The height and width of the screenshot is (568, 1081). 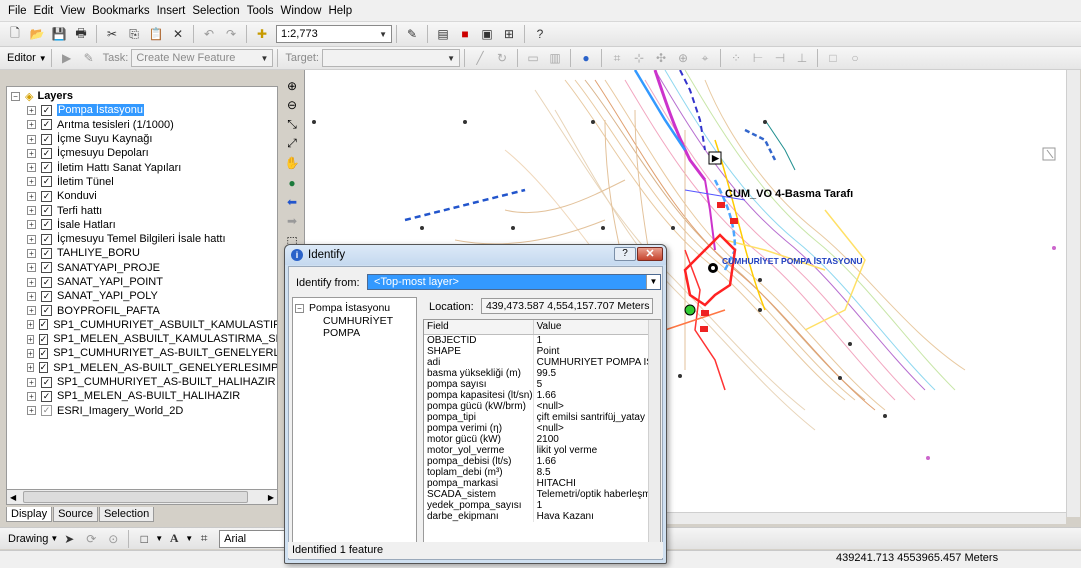 I want to click on scale-combo: 1:2,773 ▼, so click(x=334, y=34).